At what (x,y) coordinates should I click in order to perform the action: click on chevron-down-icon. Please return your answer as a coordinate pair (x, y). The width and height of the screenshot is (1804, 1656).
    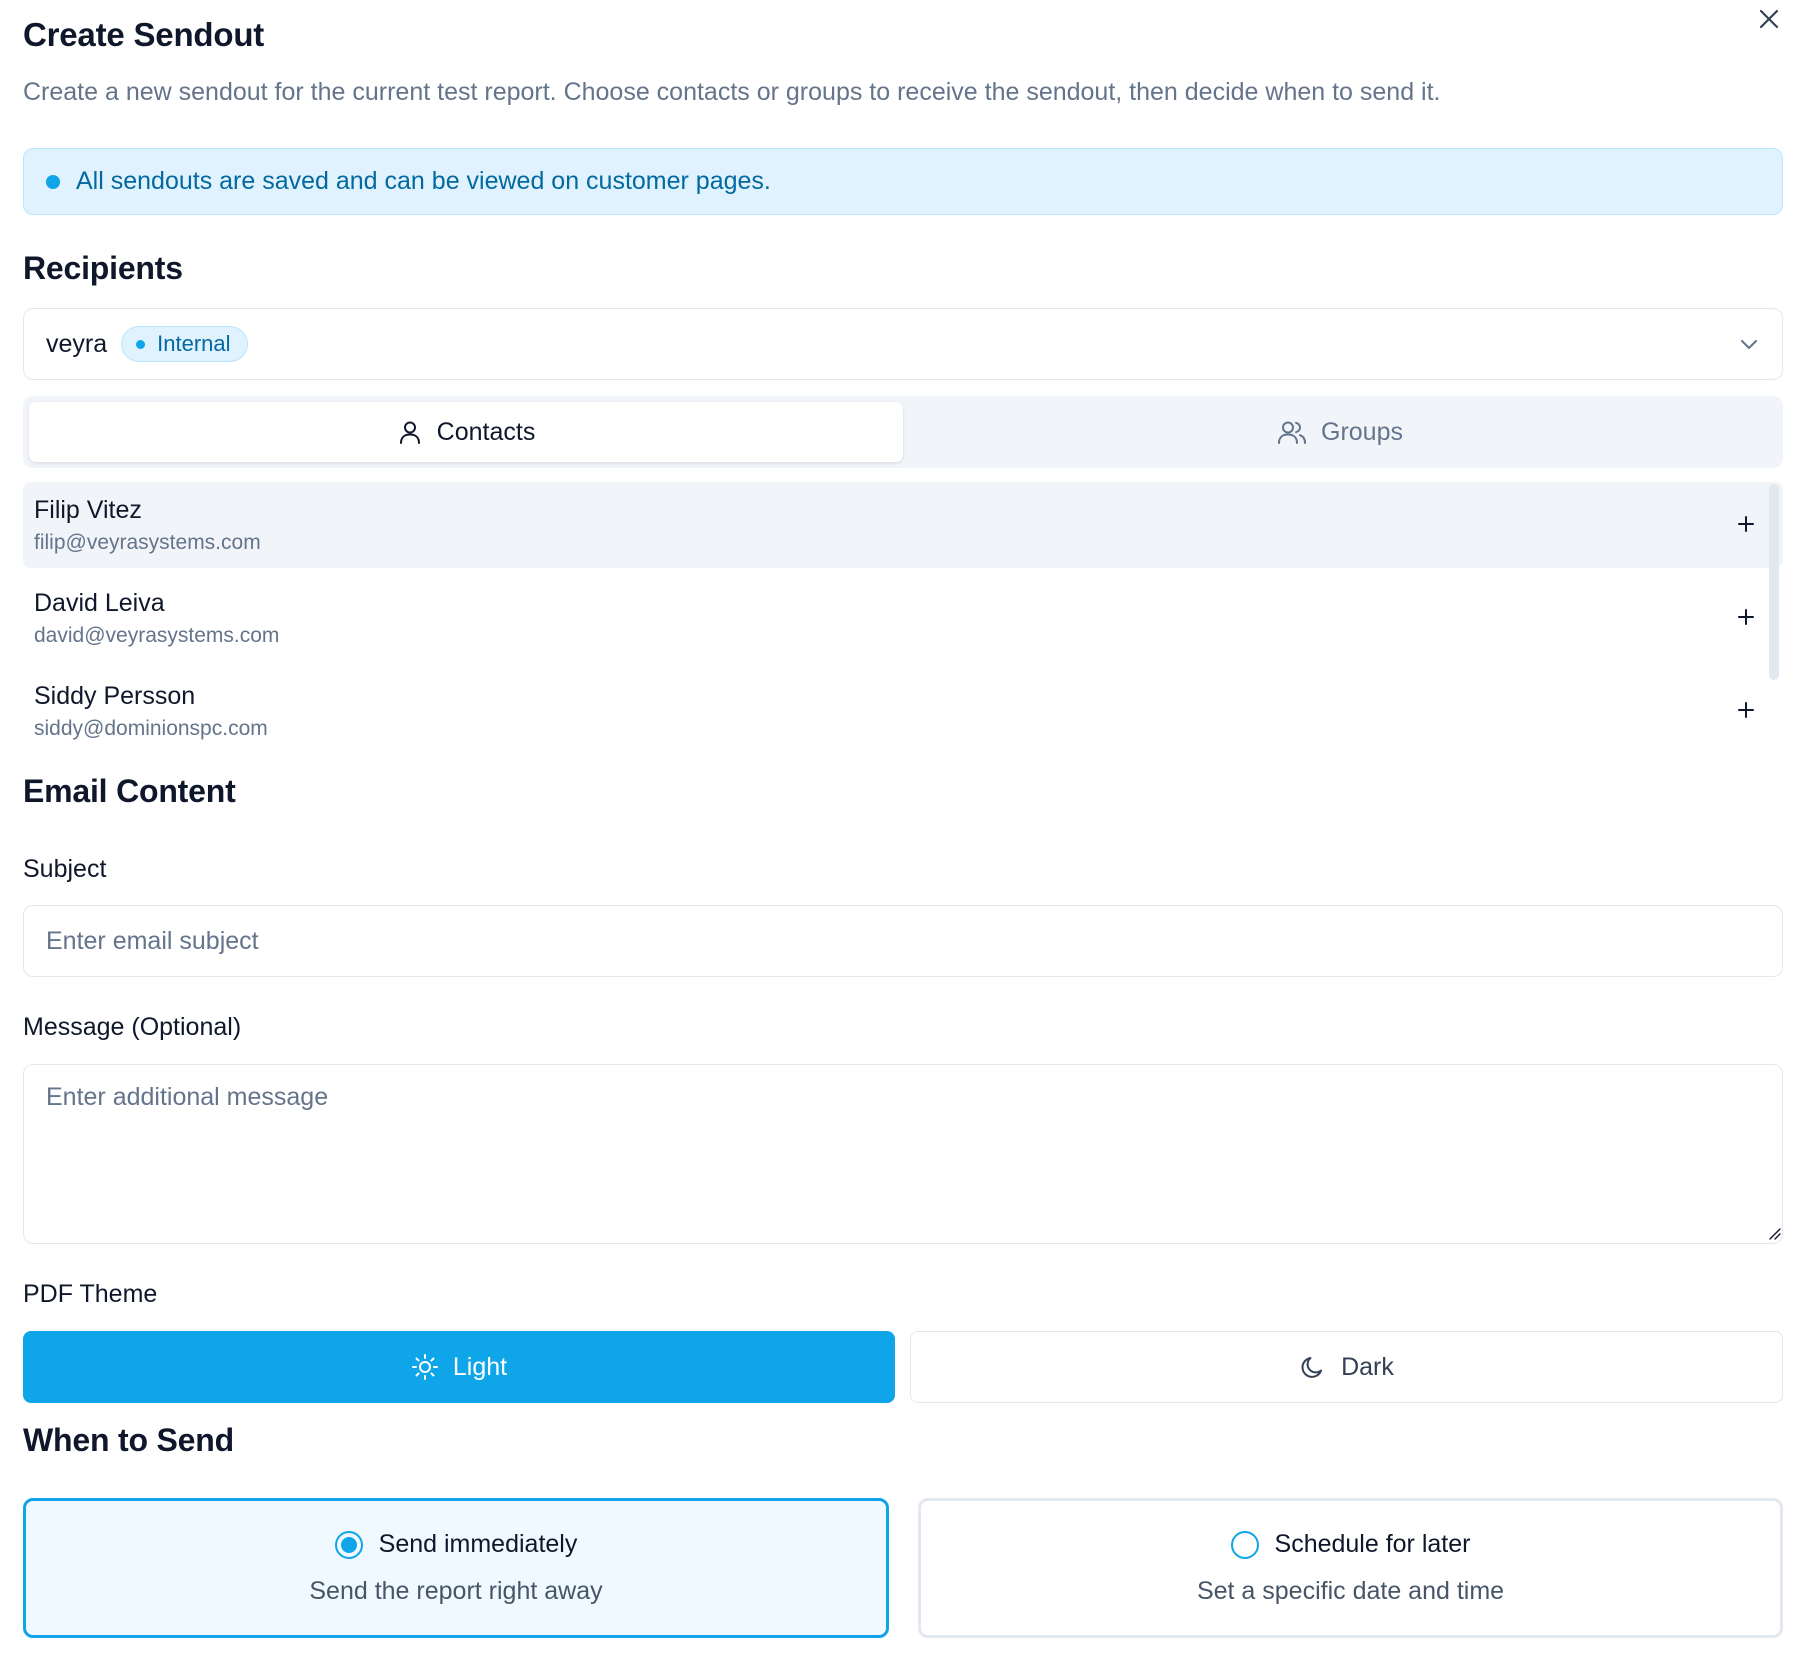
    Looking at the image, I should click on (1749, 344).